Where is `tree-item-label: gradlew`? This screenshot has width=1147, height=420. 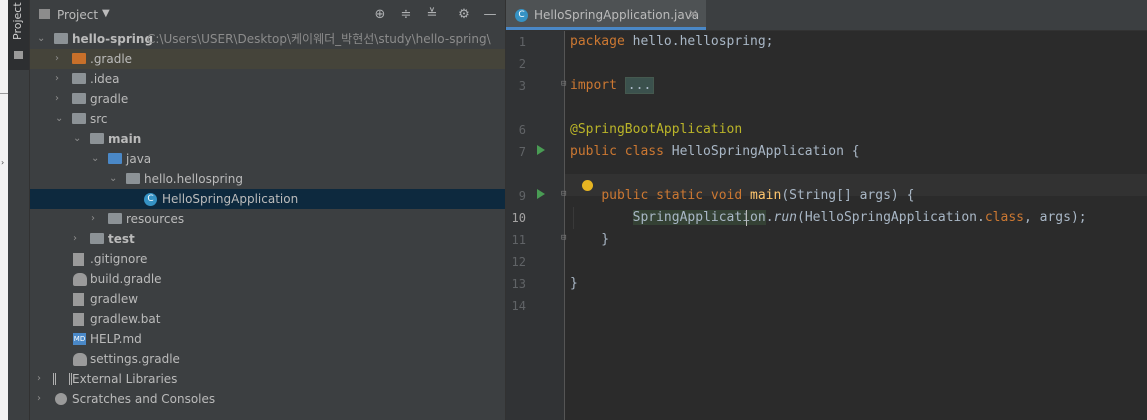 tree-item-label: gradlew is located at coordinates (114, 299).